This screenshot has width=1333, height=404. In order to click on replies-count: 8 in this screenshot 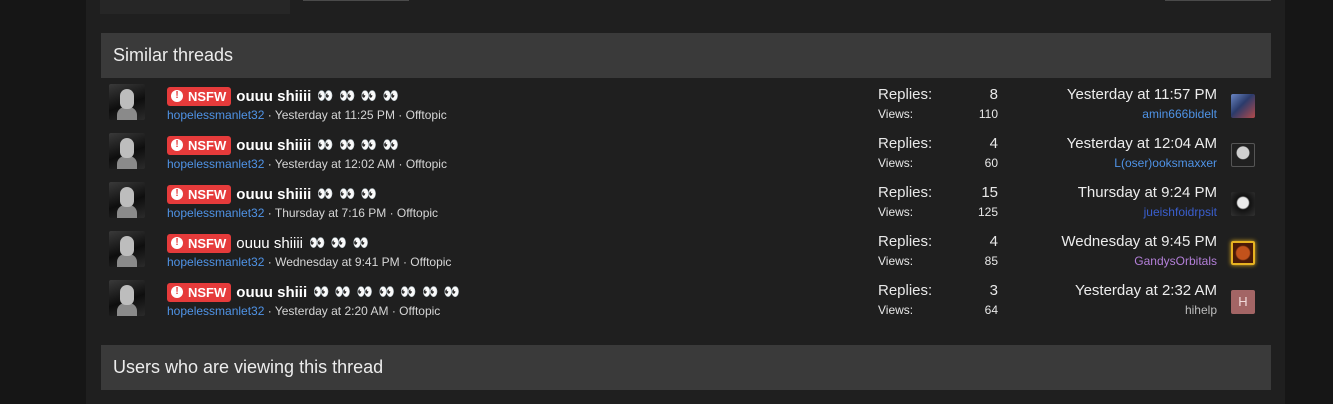, I will do `click(993, 94)`.